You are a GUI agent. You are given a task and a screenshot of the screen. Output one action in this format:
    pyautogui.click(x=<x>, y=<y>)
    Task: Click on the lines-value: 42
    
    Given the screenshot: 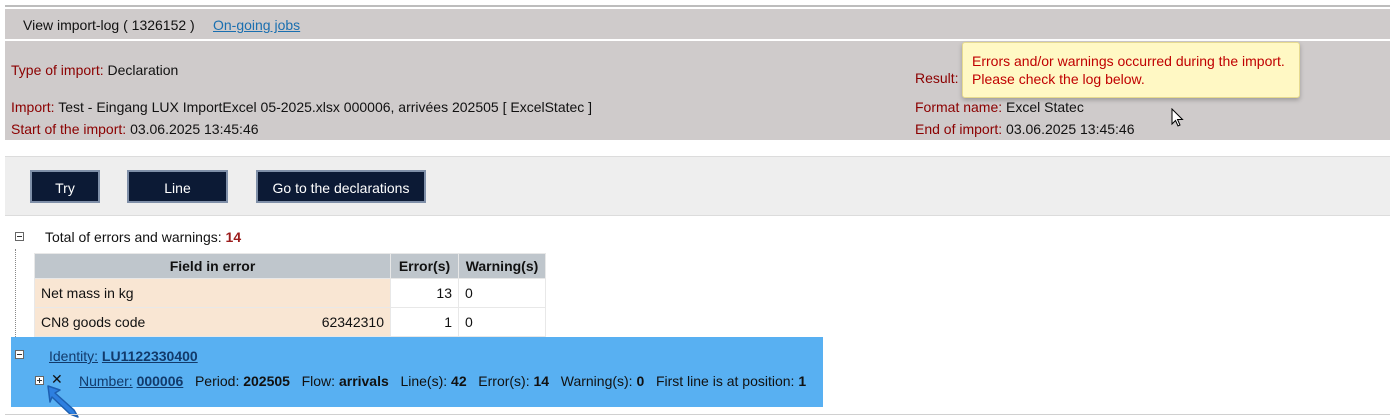 What is the action you would take?
    pyautogui.click(x=459, y=381)
    